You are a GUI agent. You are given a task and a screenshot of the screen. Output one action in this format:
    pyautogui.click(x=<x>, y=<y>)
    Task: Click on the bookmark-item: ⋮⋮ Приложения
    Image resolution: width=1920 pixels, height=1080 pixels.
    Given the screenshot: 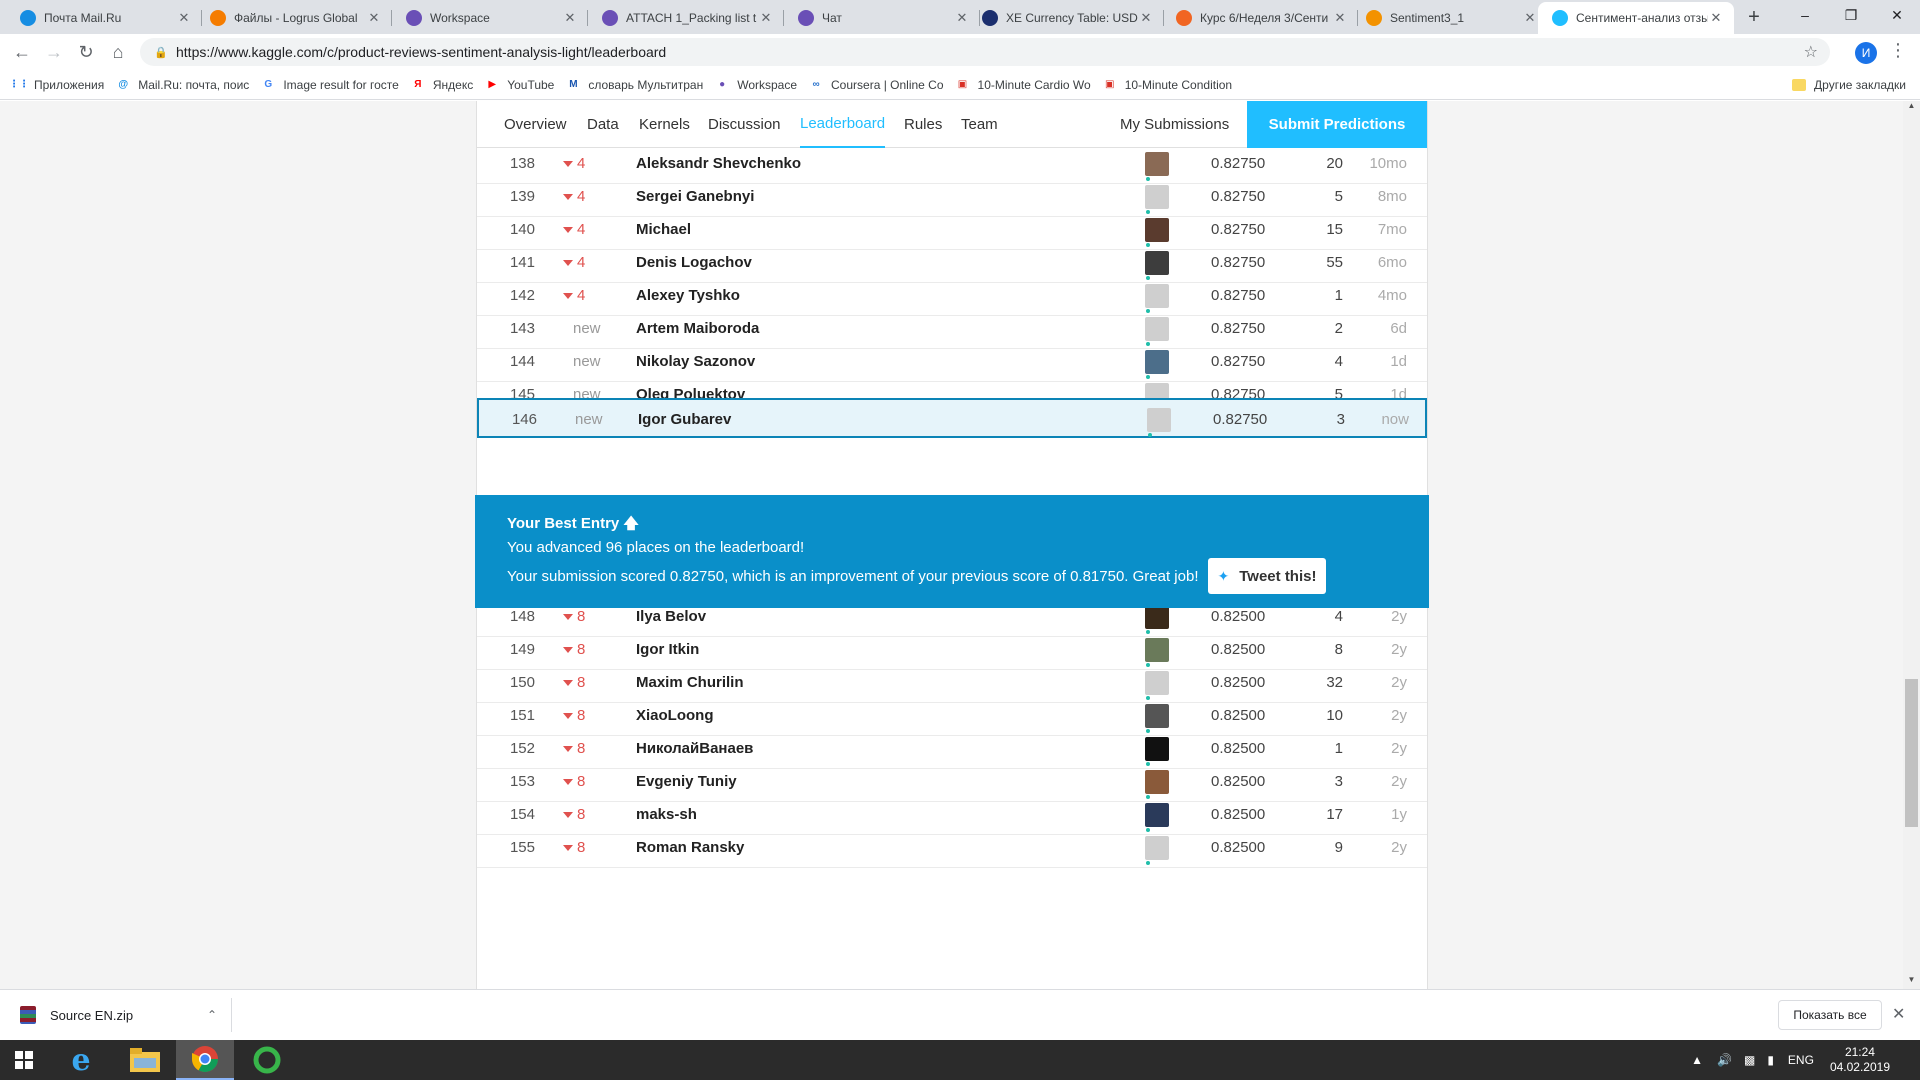 What is the action you would take?
    pyautogui.click(x=58, y=85)
    